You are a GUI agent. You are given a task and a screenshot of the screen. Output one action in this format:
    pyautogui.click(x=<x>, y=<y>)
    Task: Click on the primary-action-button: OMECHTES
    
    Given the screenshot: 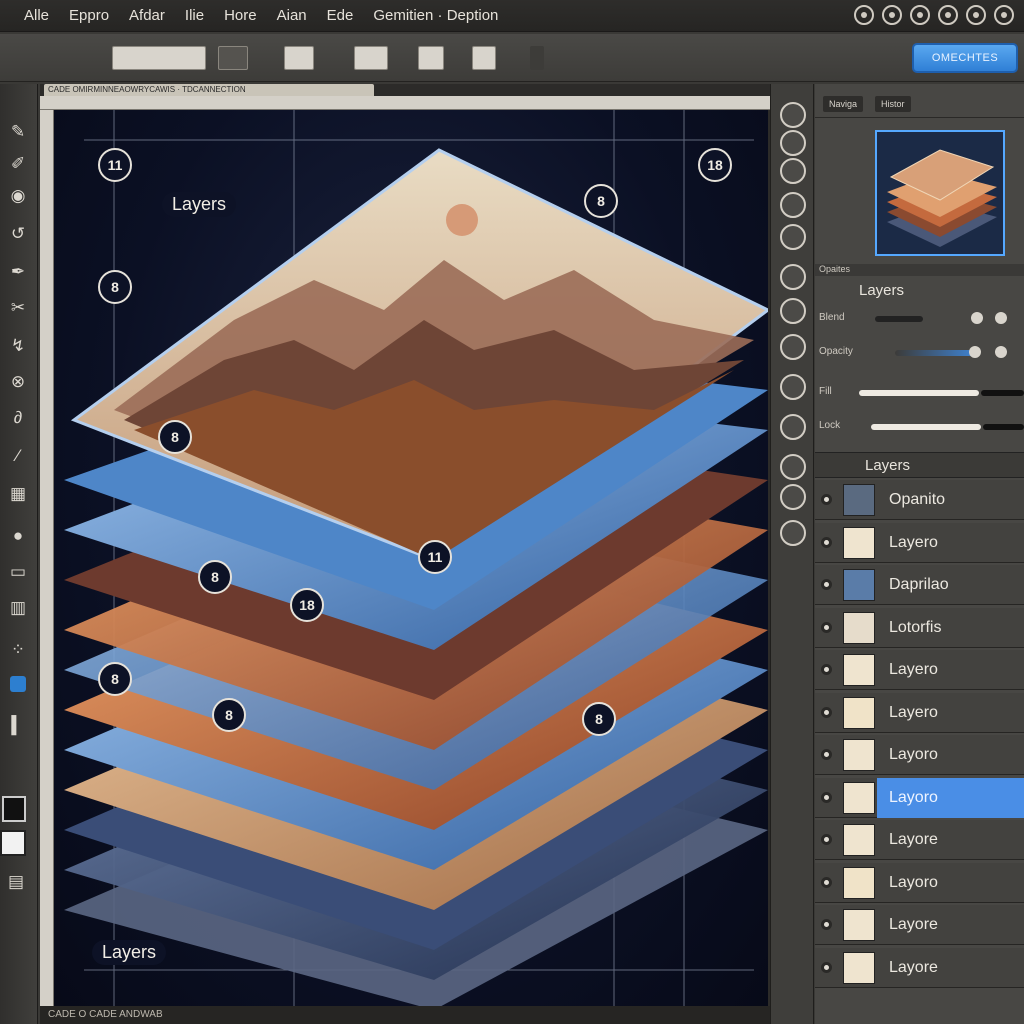 What is the action you would take?
    pyautogui.click(x=965, y=58)
    